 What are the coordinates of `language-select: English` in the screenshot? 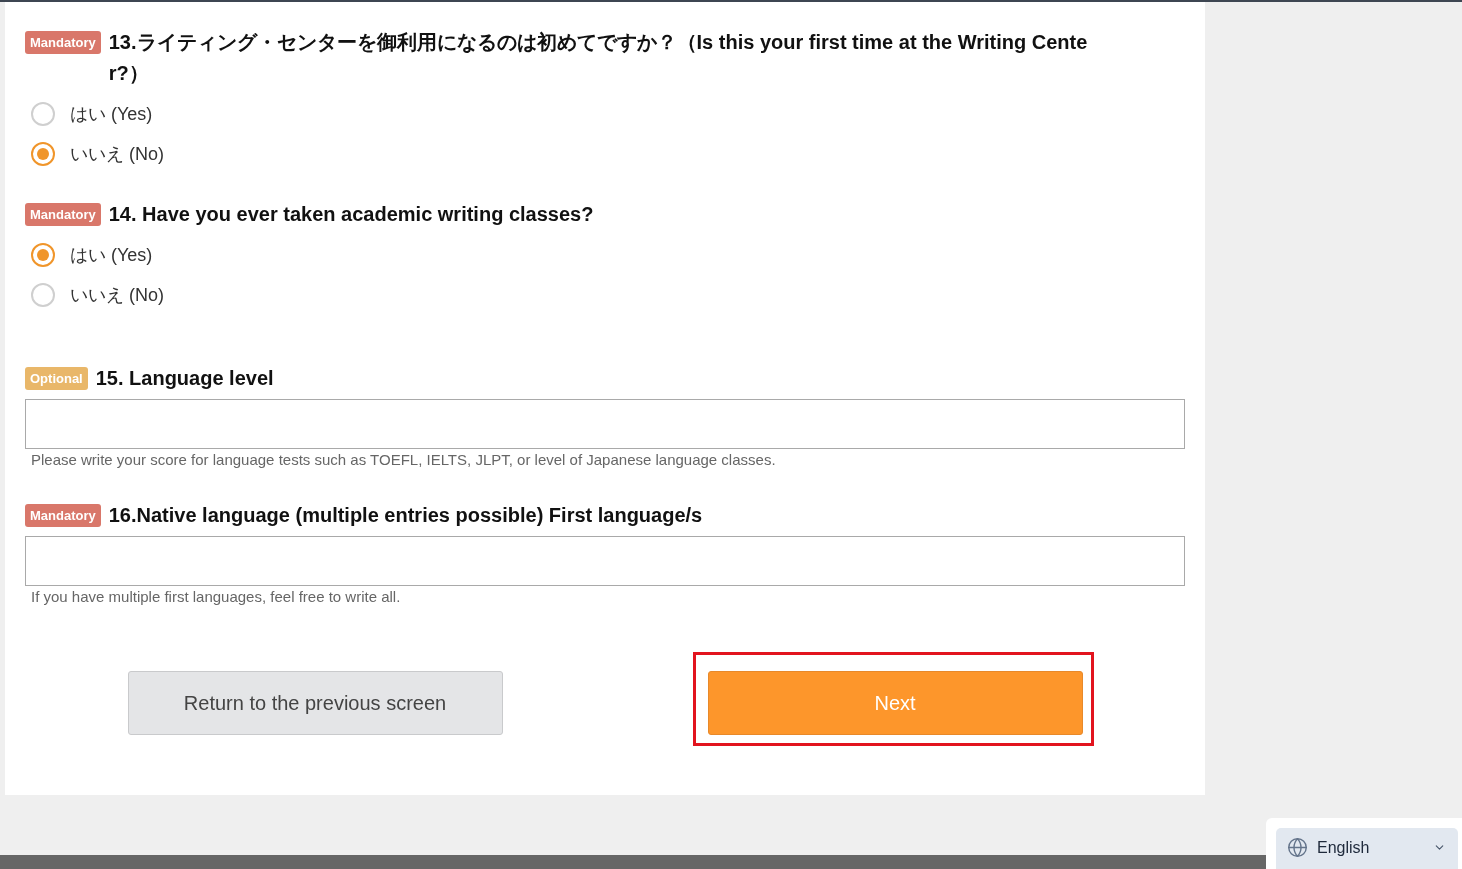 It's located at (1367, 848).